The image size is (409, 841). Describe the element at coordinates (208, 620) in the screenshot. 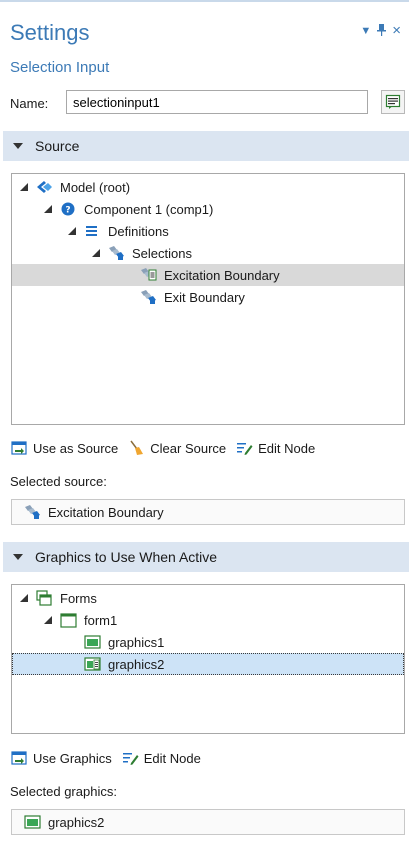

I see `tree-node-form1: form1` at that location.